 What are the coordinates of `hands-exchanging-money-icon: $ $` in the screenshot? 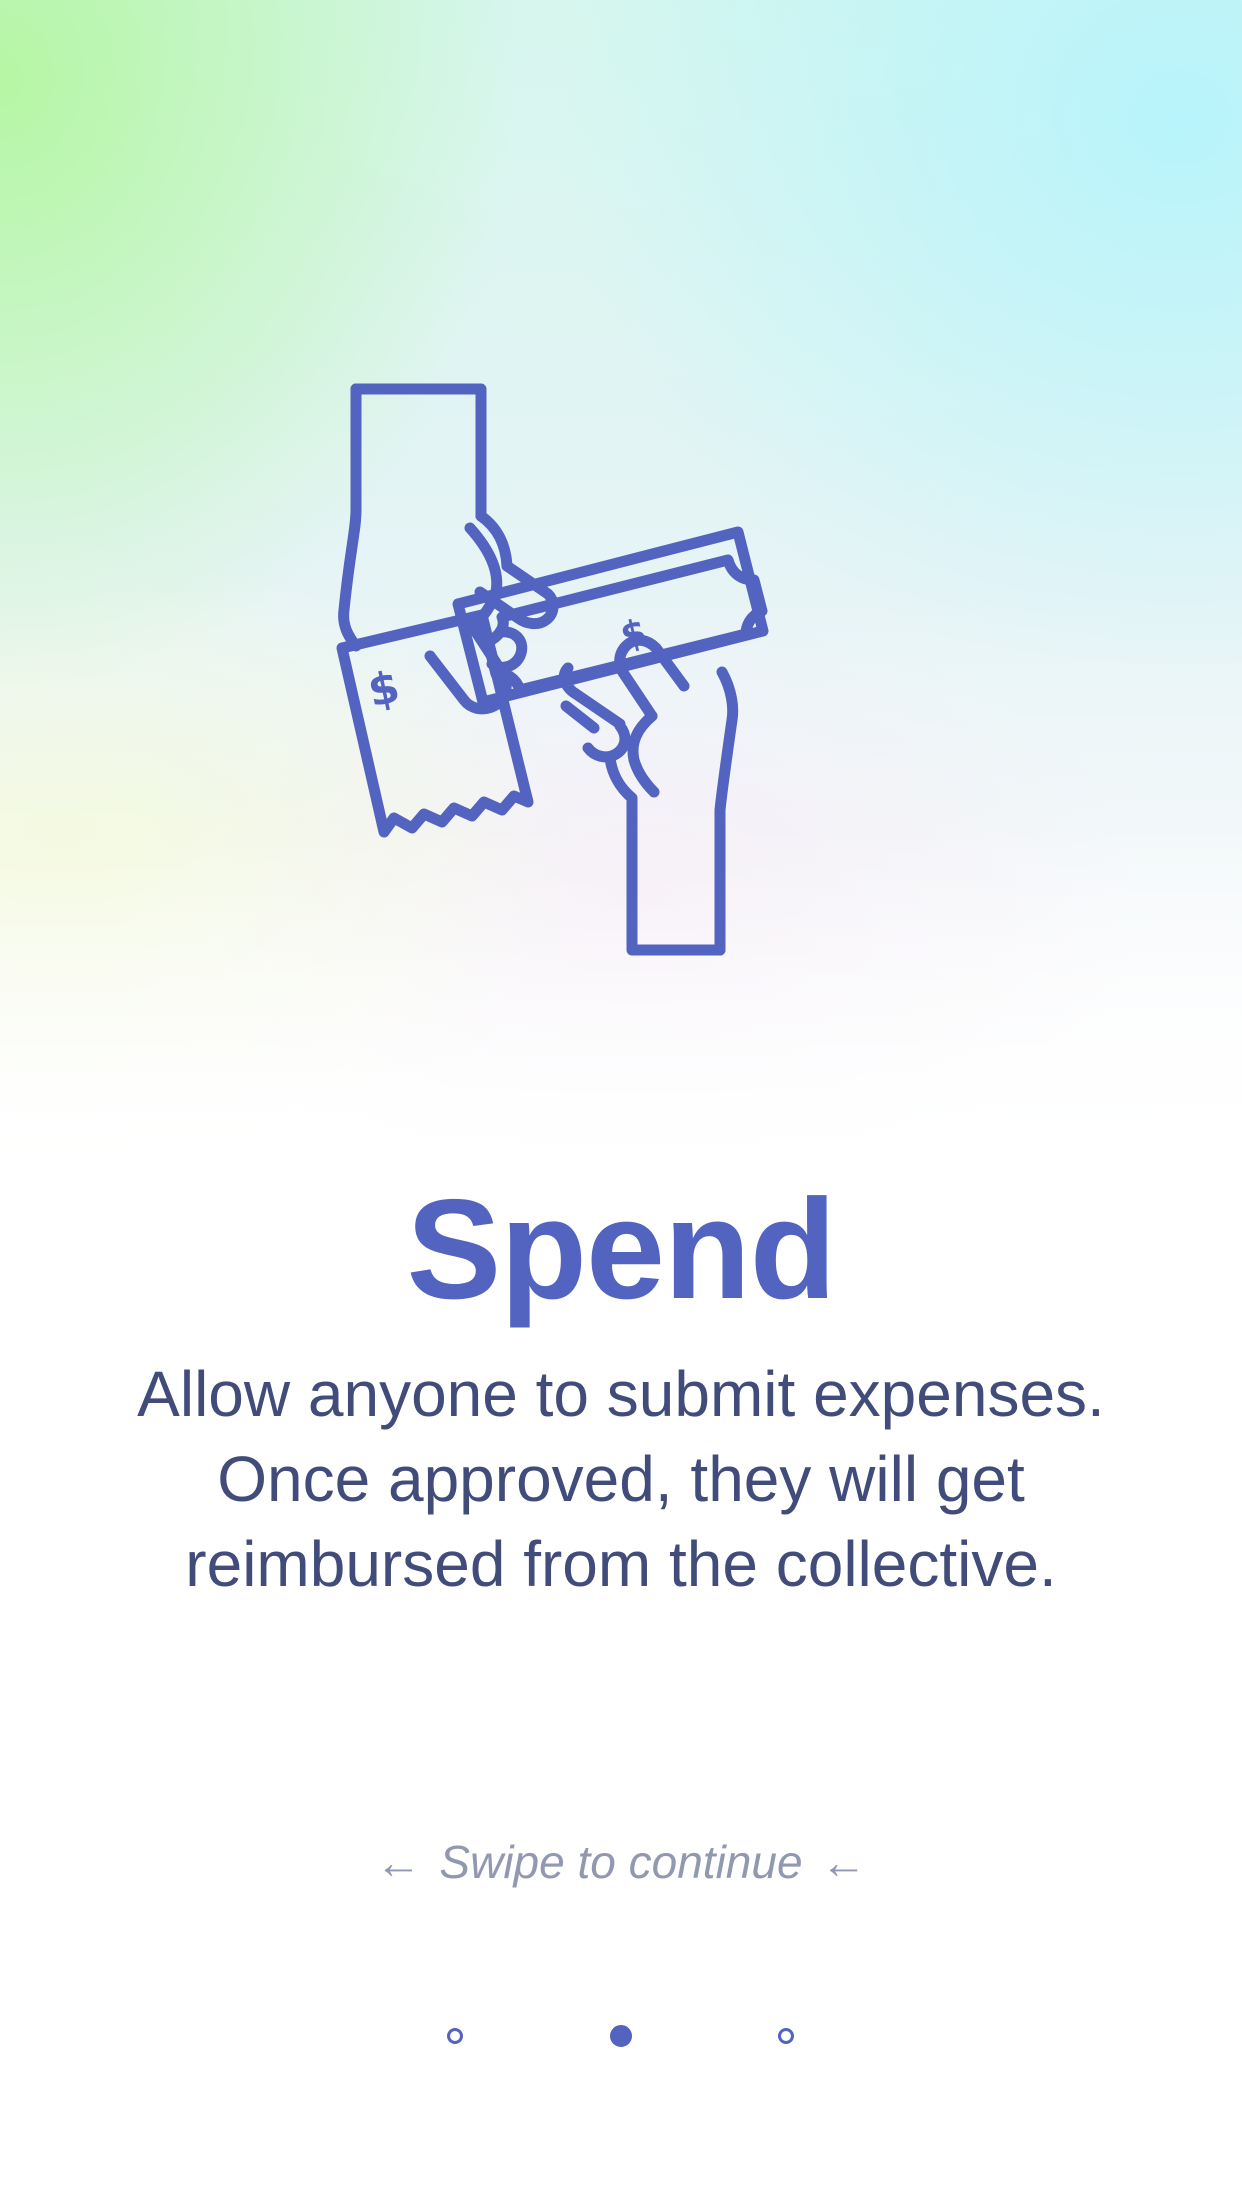 It's located at (552, 669).